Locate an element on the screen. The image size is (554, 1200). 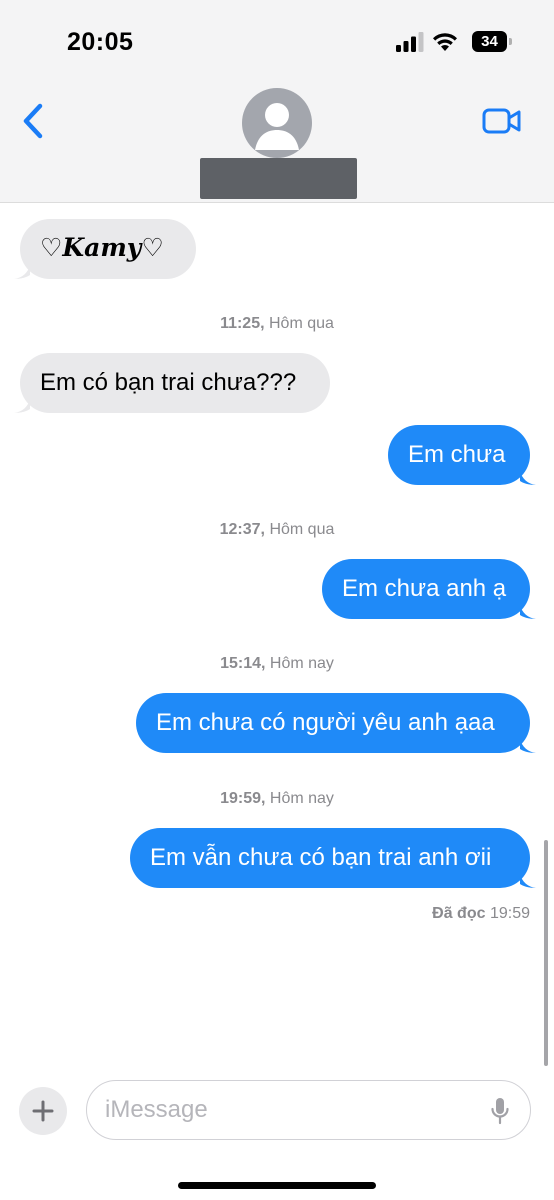
contact-avatar is located at coordinates (277, 123).